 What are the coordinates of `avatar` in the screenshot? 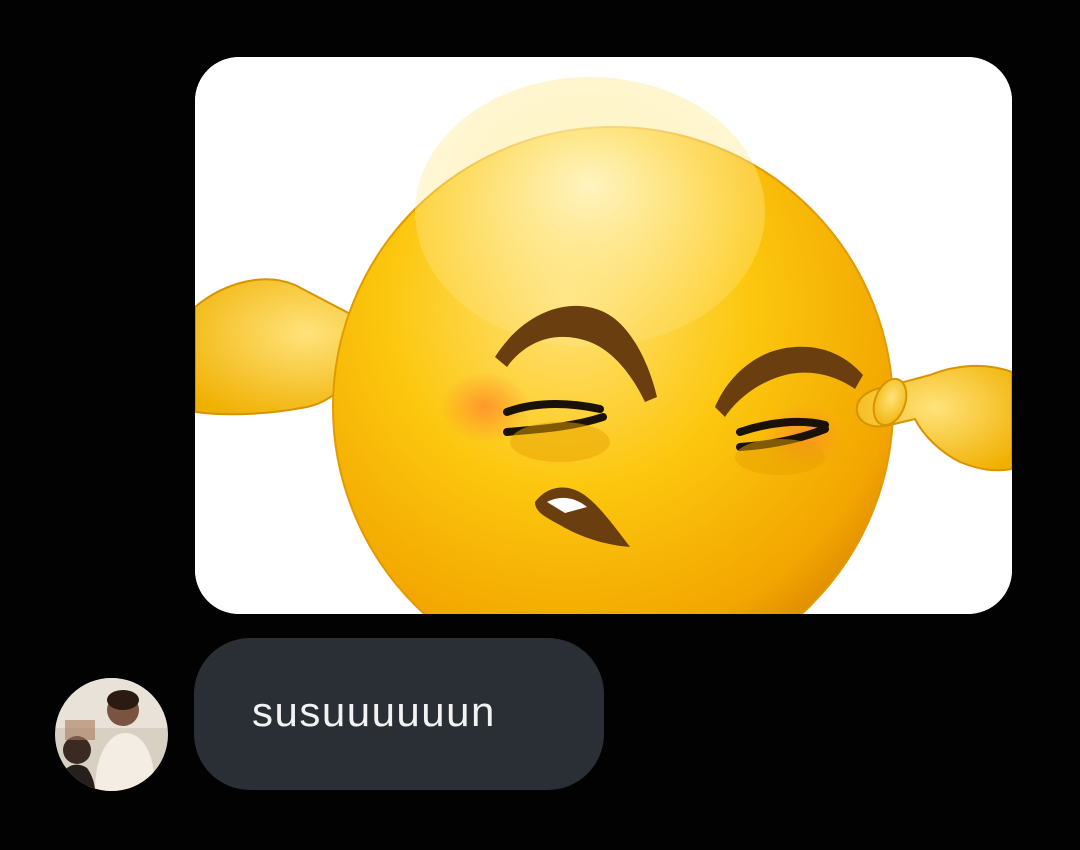 It's located at (111, 734).